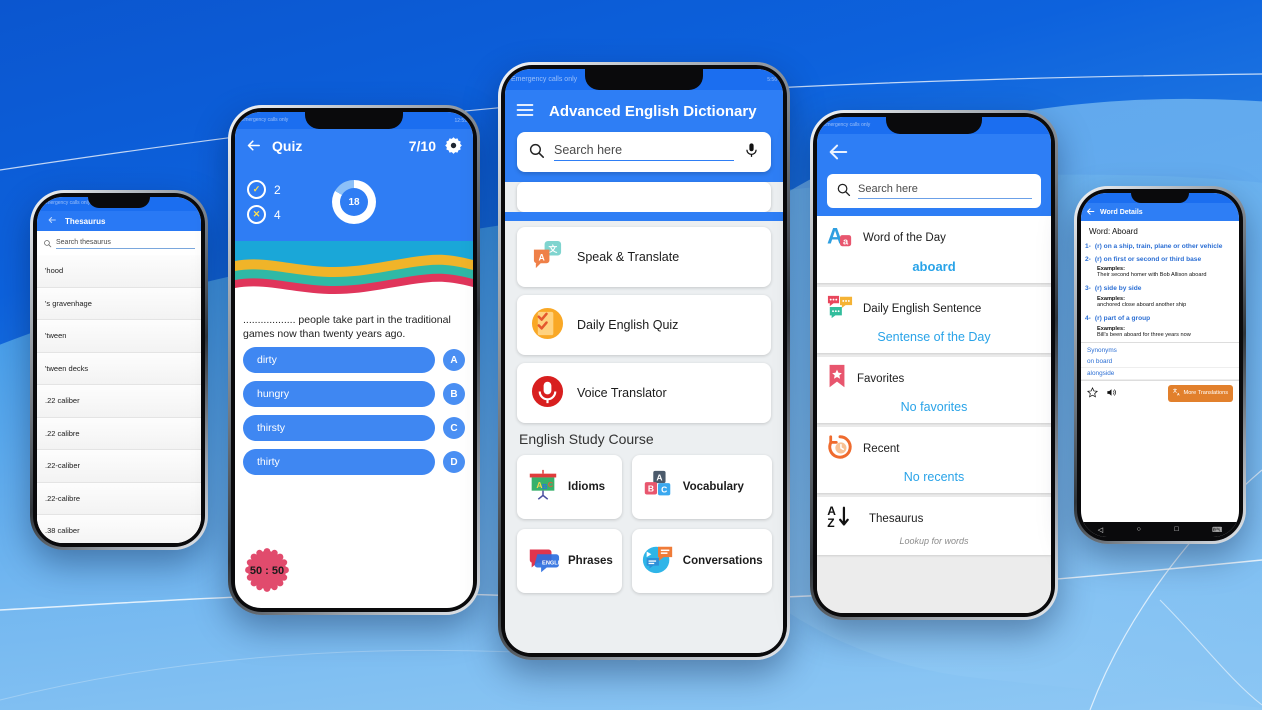 This screenshot has width=1262, height=710. I want to click on option-letter: B, so click(454, 394).